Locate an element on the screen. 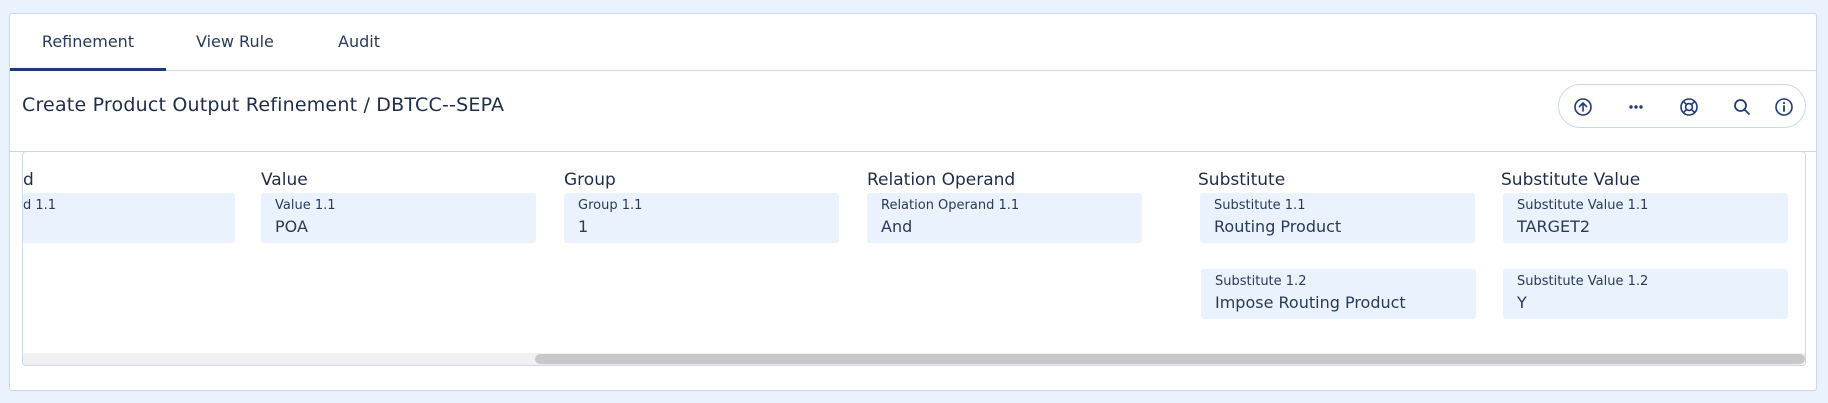  tab-bar: Refinement View Rule Audit is located at coordinates (913, 42).